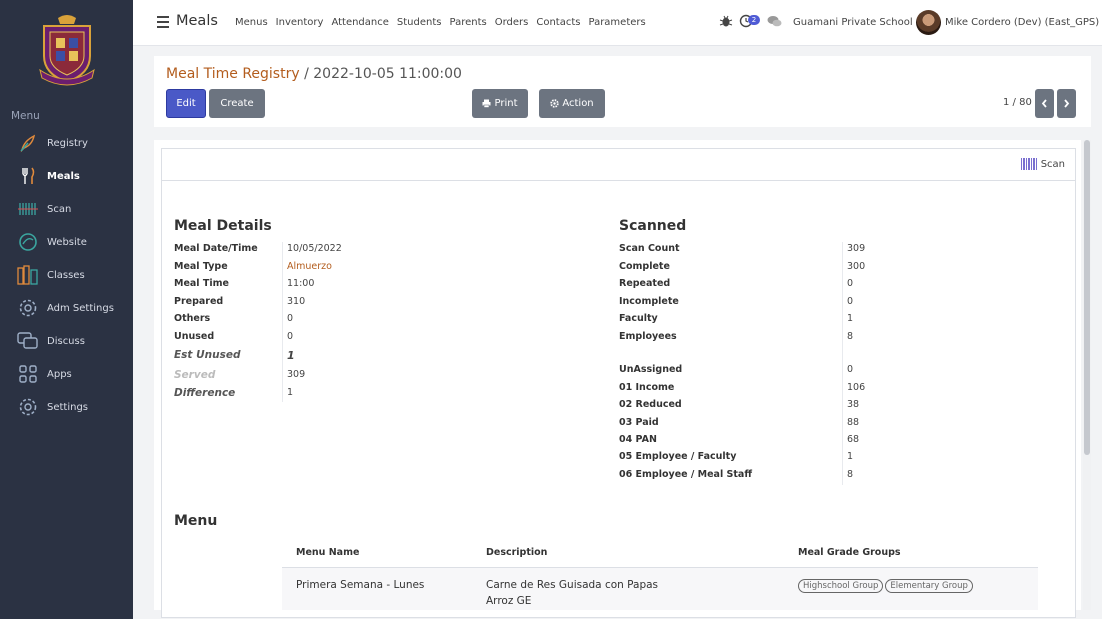  Describe the element at coordinates (1017, 102) in the screenshot. I see `pager-value: 1 / 80` at that location.